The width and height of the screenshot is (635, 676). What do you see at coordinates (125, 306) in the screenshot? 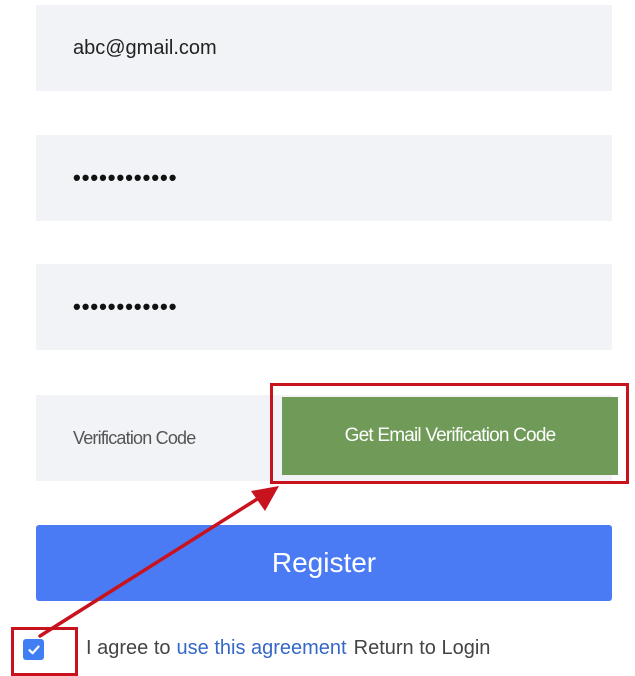
I see `confirm-password-value: ••••••••••••` at bounding box center [125, 306].